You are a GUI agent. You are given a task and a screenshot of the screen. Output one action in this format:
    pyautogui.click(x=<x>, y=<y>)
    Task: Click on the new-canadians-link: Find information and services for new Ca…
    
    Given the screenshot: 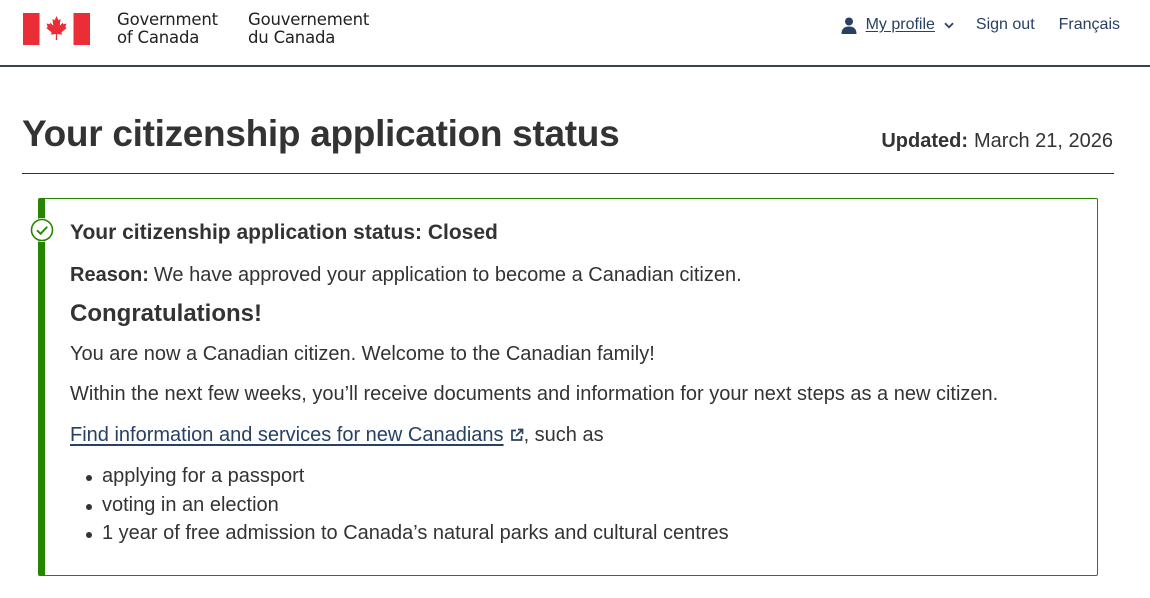 What is the action you would take?
    pyautogui.click(x=297, y=435)
    